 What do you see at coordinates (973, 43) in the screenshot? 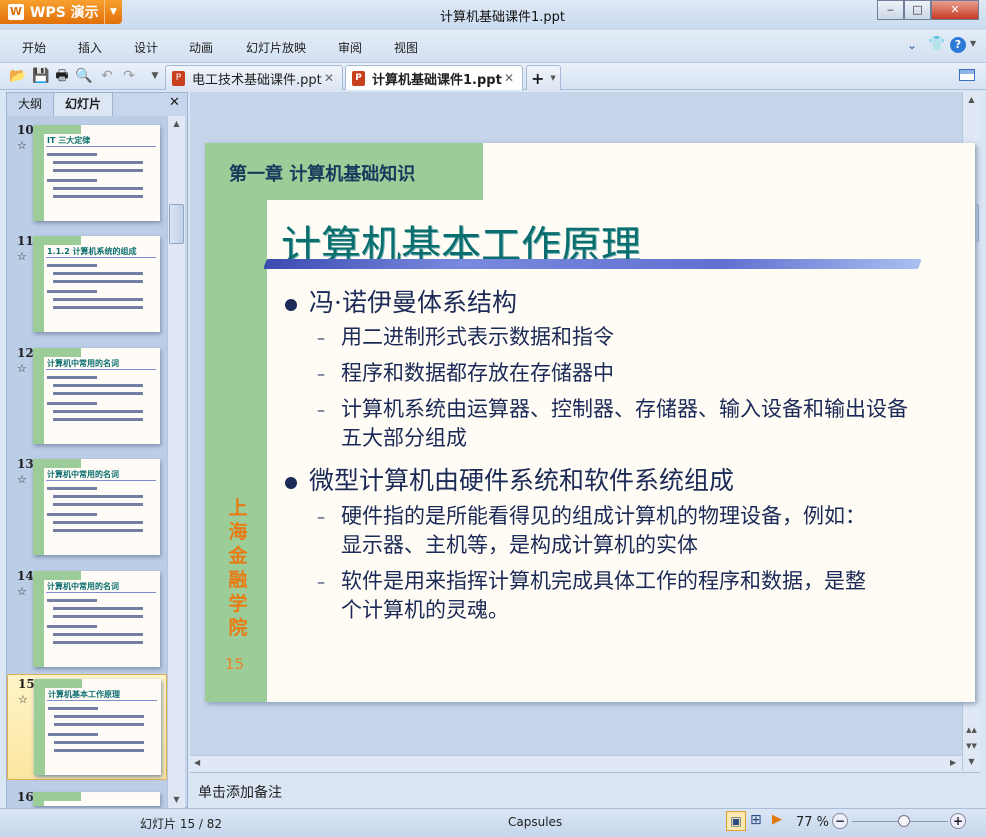
I see `help-dropdown-icon: ▼` at bounding box center [973, 43].